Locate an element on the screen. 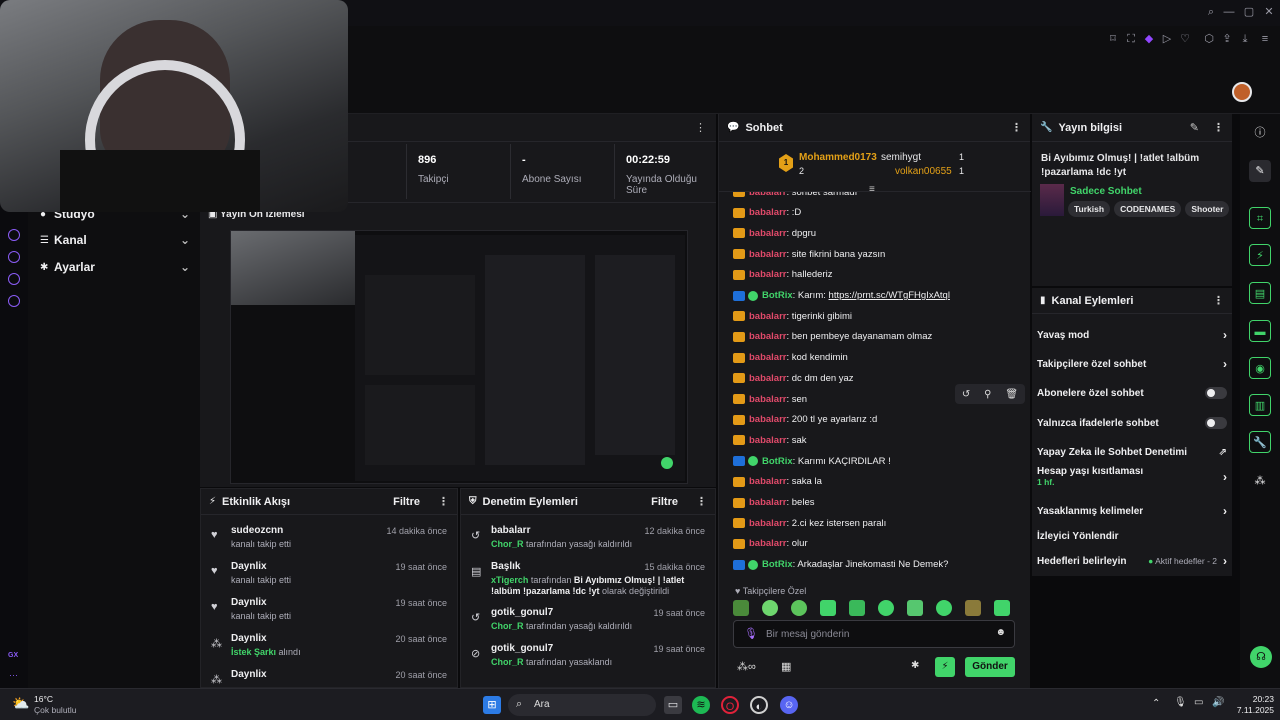  document-icon: ▤ is located at coordinates (1260, 293).